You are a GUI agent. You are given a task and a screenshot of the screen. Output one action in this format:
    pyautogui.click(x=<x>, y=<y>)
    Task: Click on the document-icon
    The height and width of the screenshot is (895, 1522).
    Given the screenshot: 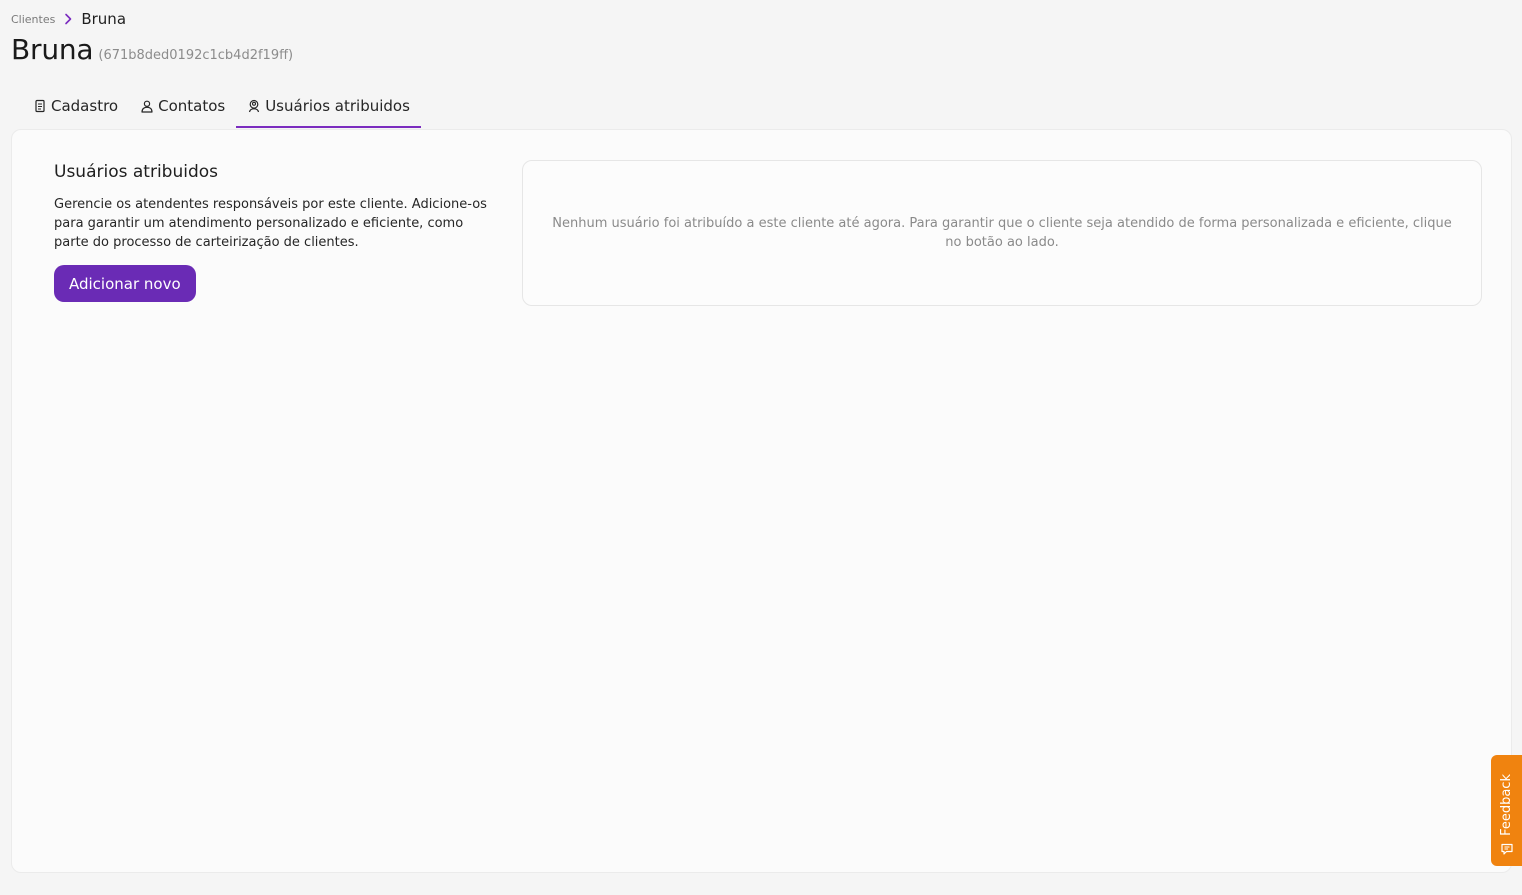 What is the action you would take?
    pyautogui.click(x=40, y=106)
    